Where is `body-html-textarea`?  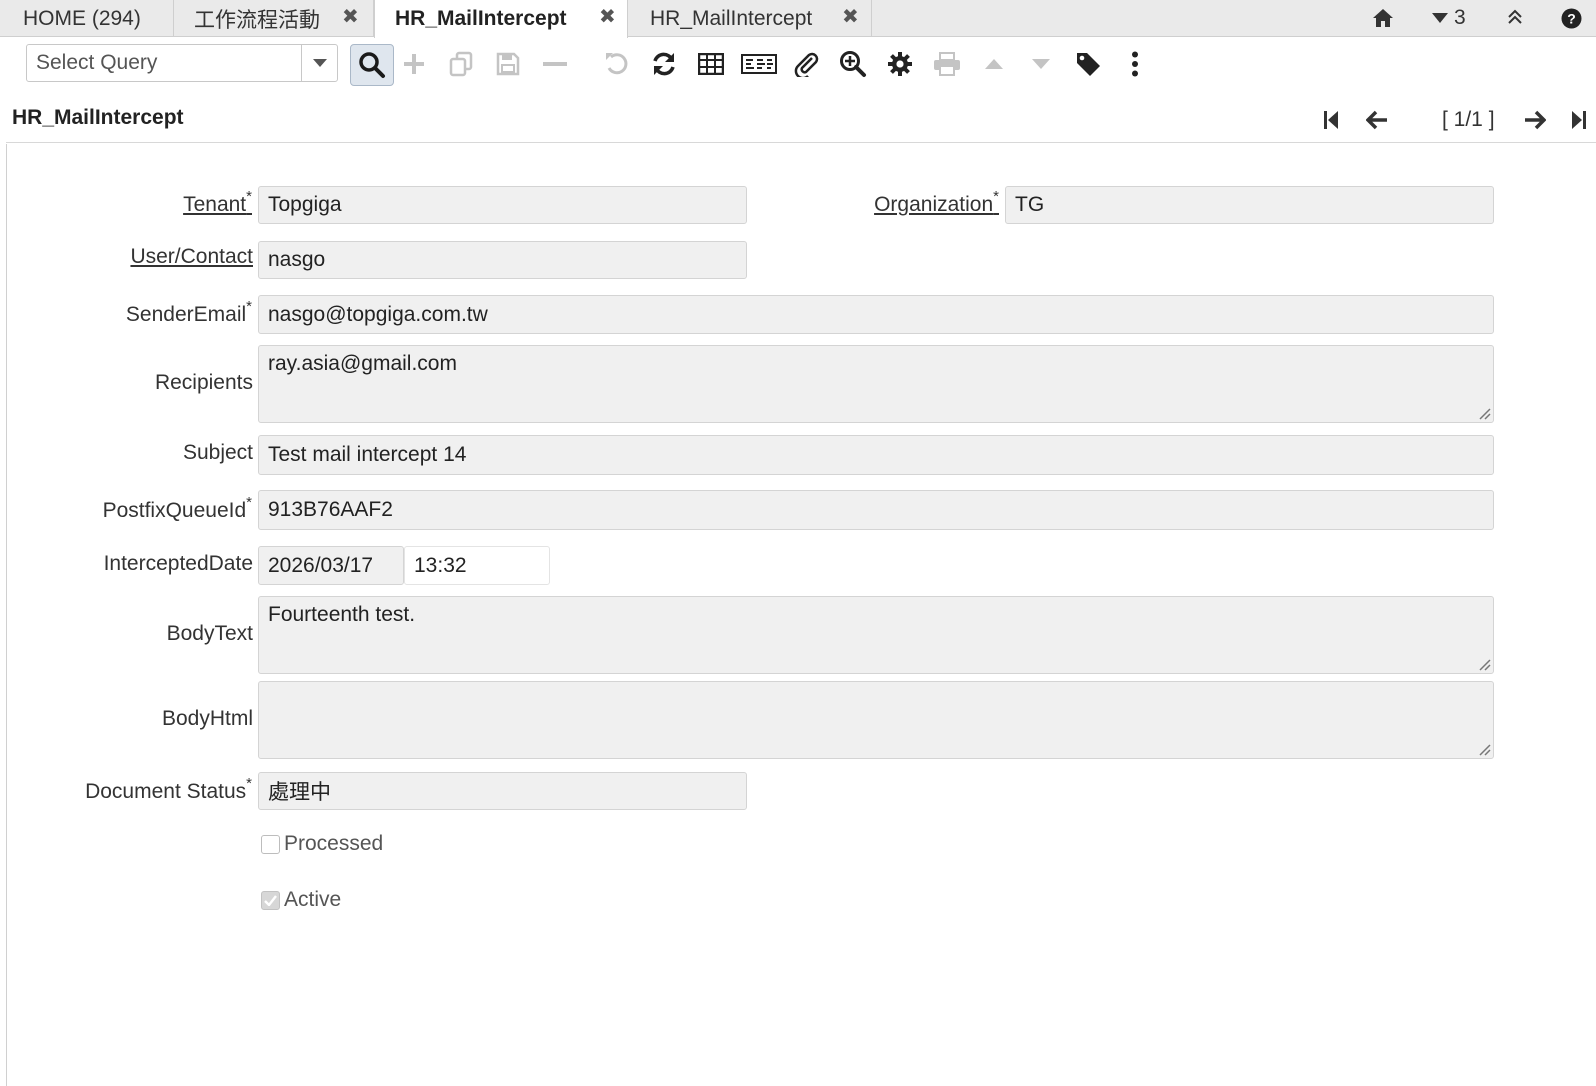
body-html-textarea is located at coordinates (876, 720).